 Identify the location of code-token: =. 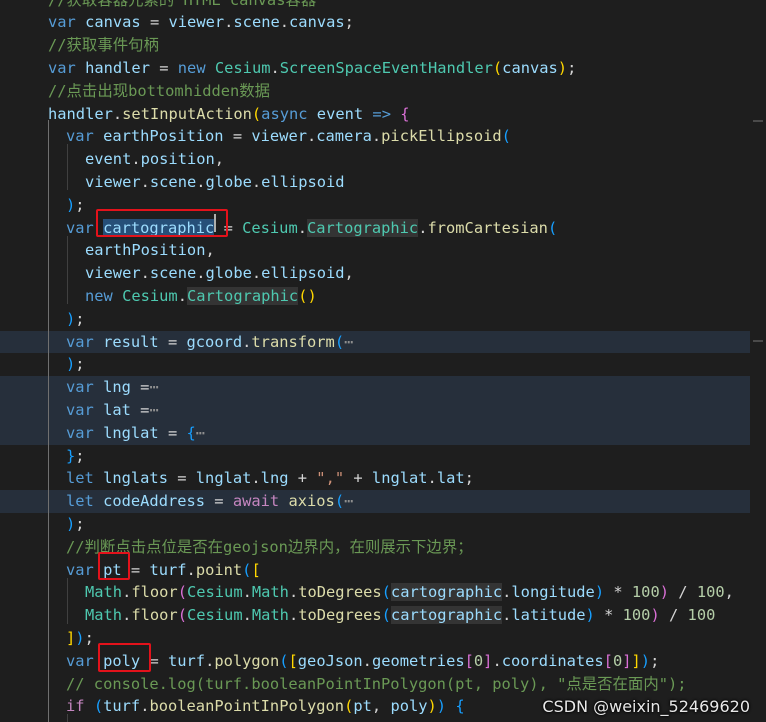
(219, 501).